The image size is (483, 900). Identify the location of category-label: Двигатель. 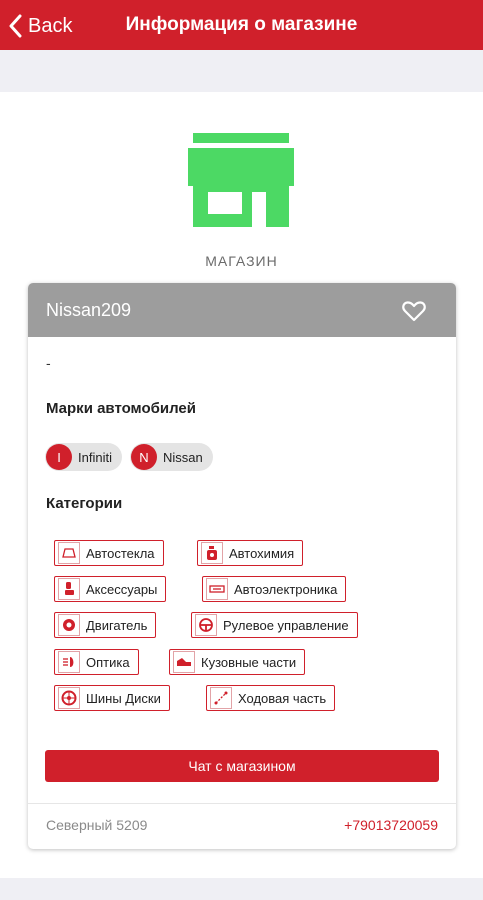
(117, 625).